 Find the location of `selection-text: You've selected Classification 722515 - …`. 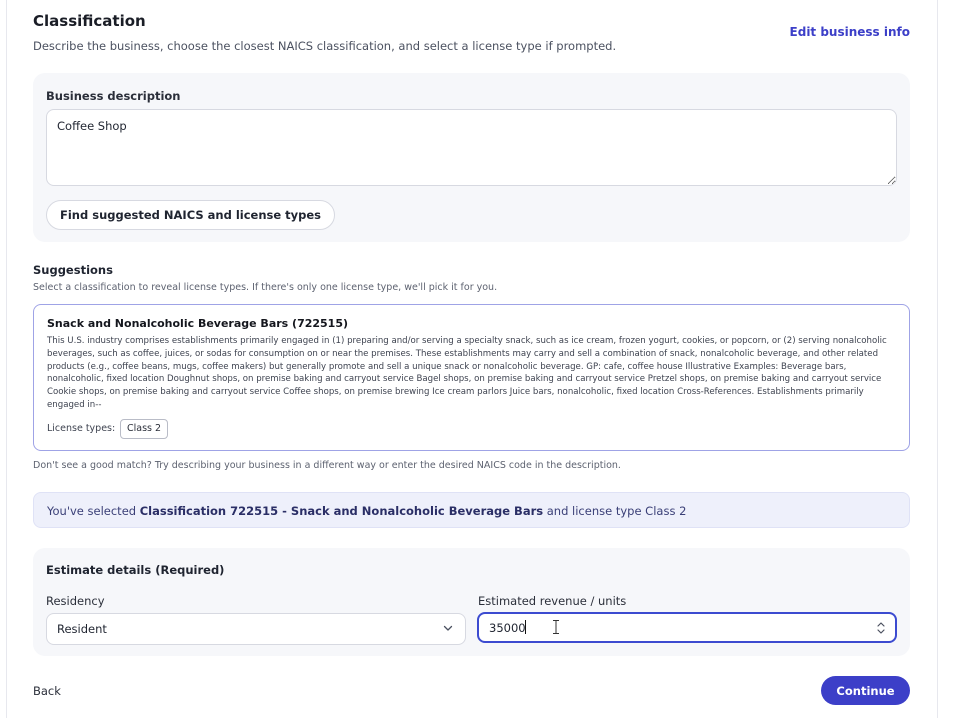

selection-text: You've selected Classification 722515 - … is located at coordinates (366, 511).